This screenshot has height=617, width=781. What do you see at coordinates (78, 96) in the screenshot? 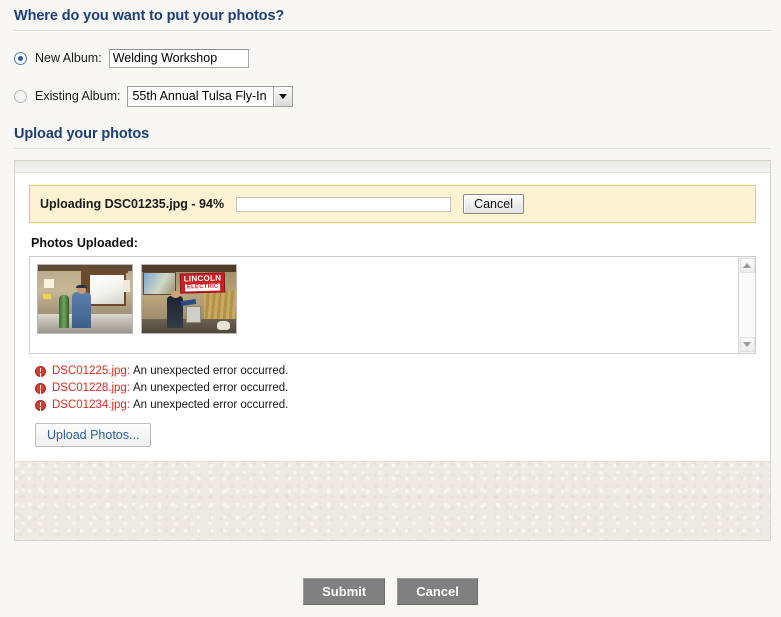
I see `existing-album-label: Existing Album:` at bounding box center [78, 96].